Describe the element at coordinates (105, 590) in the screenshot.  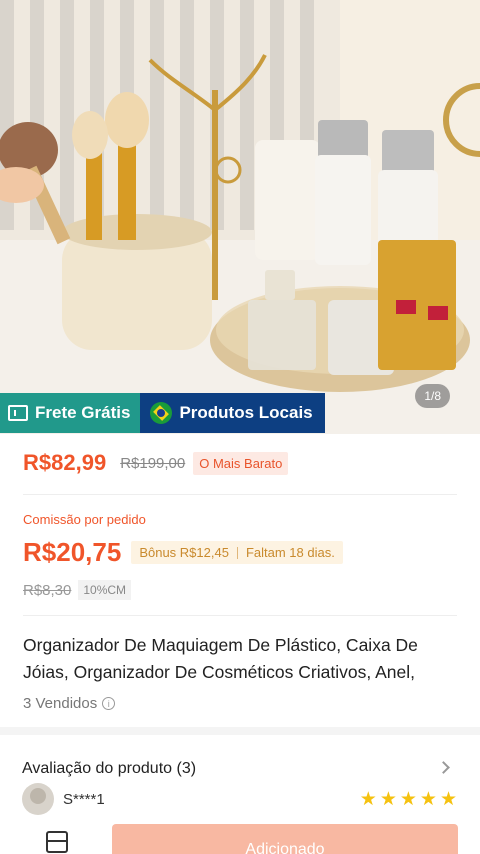
I see `commission-rate-tag: 10%CM` at that location.